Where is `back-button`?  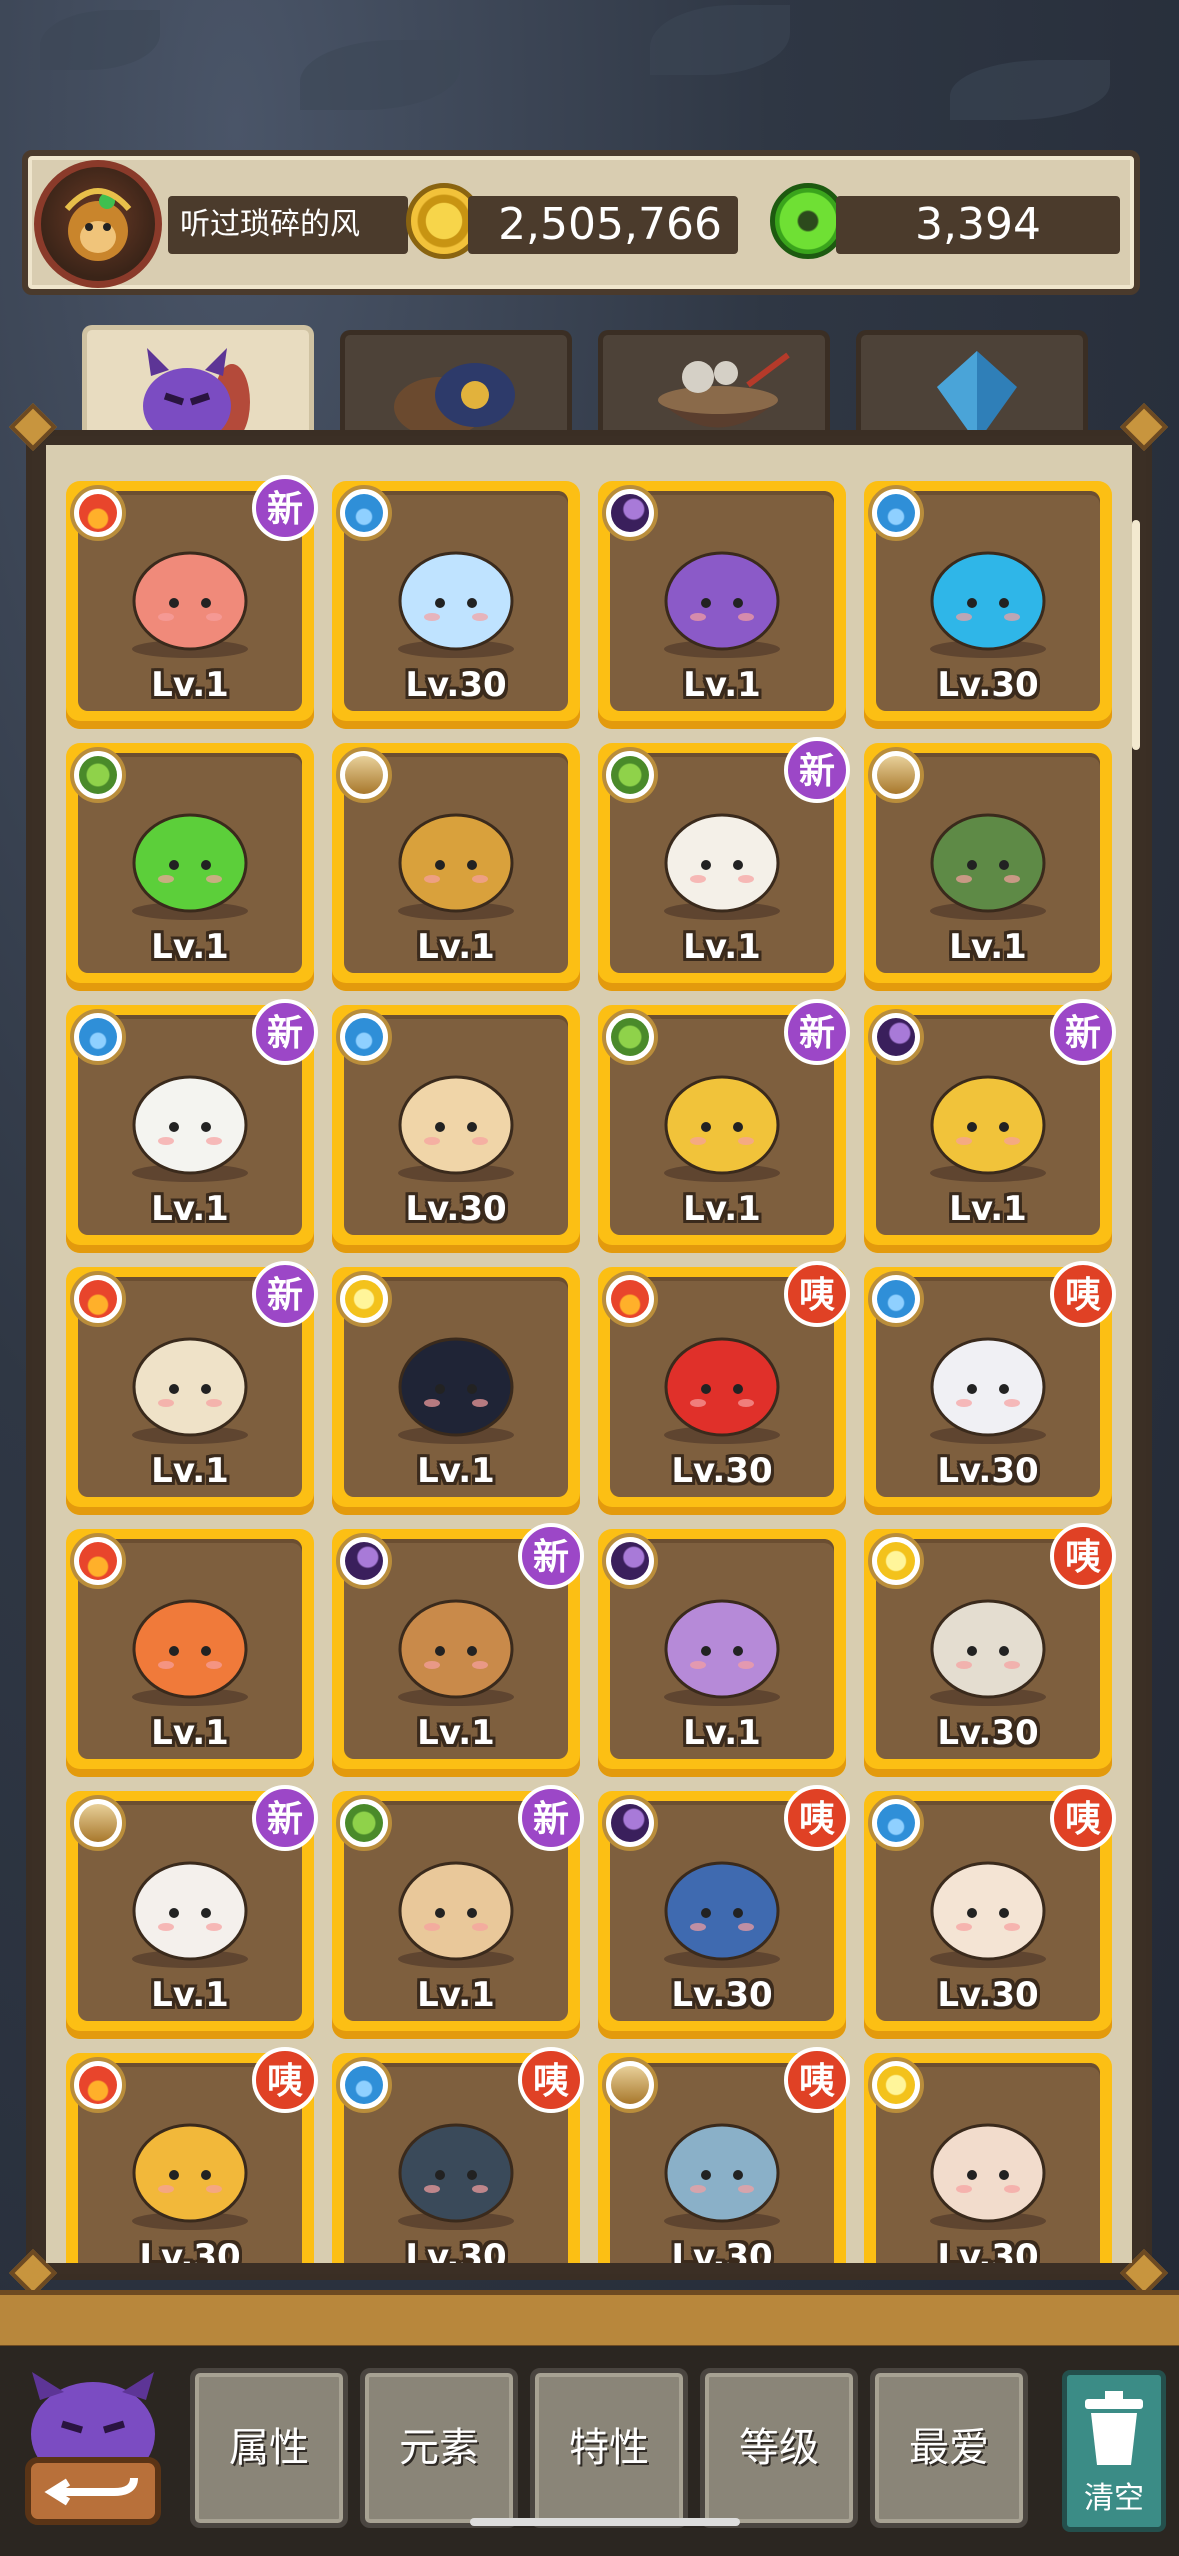
back-button is located at coordinates (93, 2450).